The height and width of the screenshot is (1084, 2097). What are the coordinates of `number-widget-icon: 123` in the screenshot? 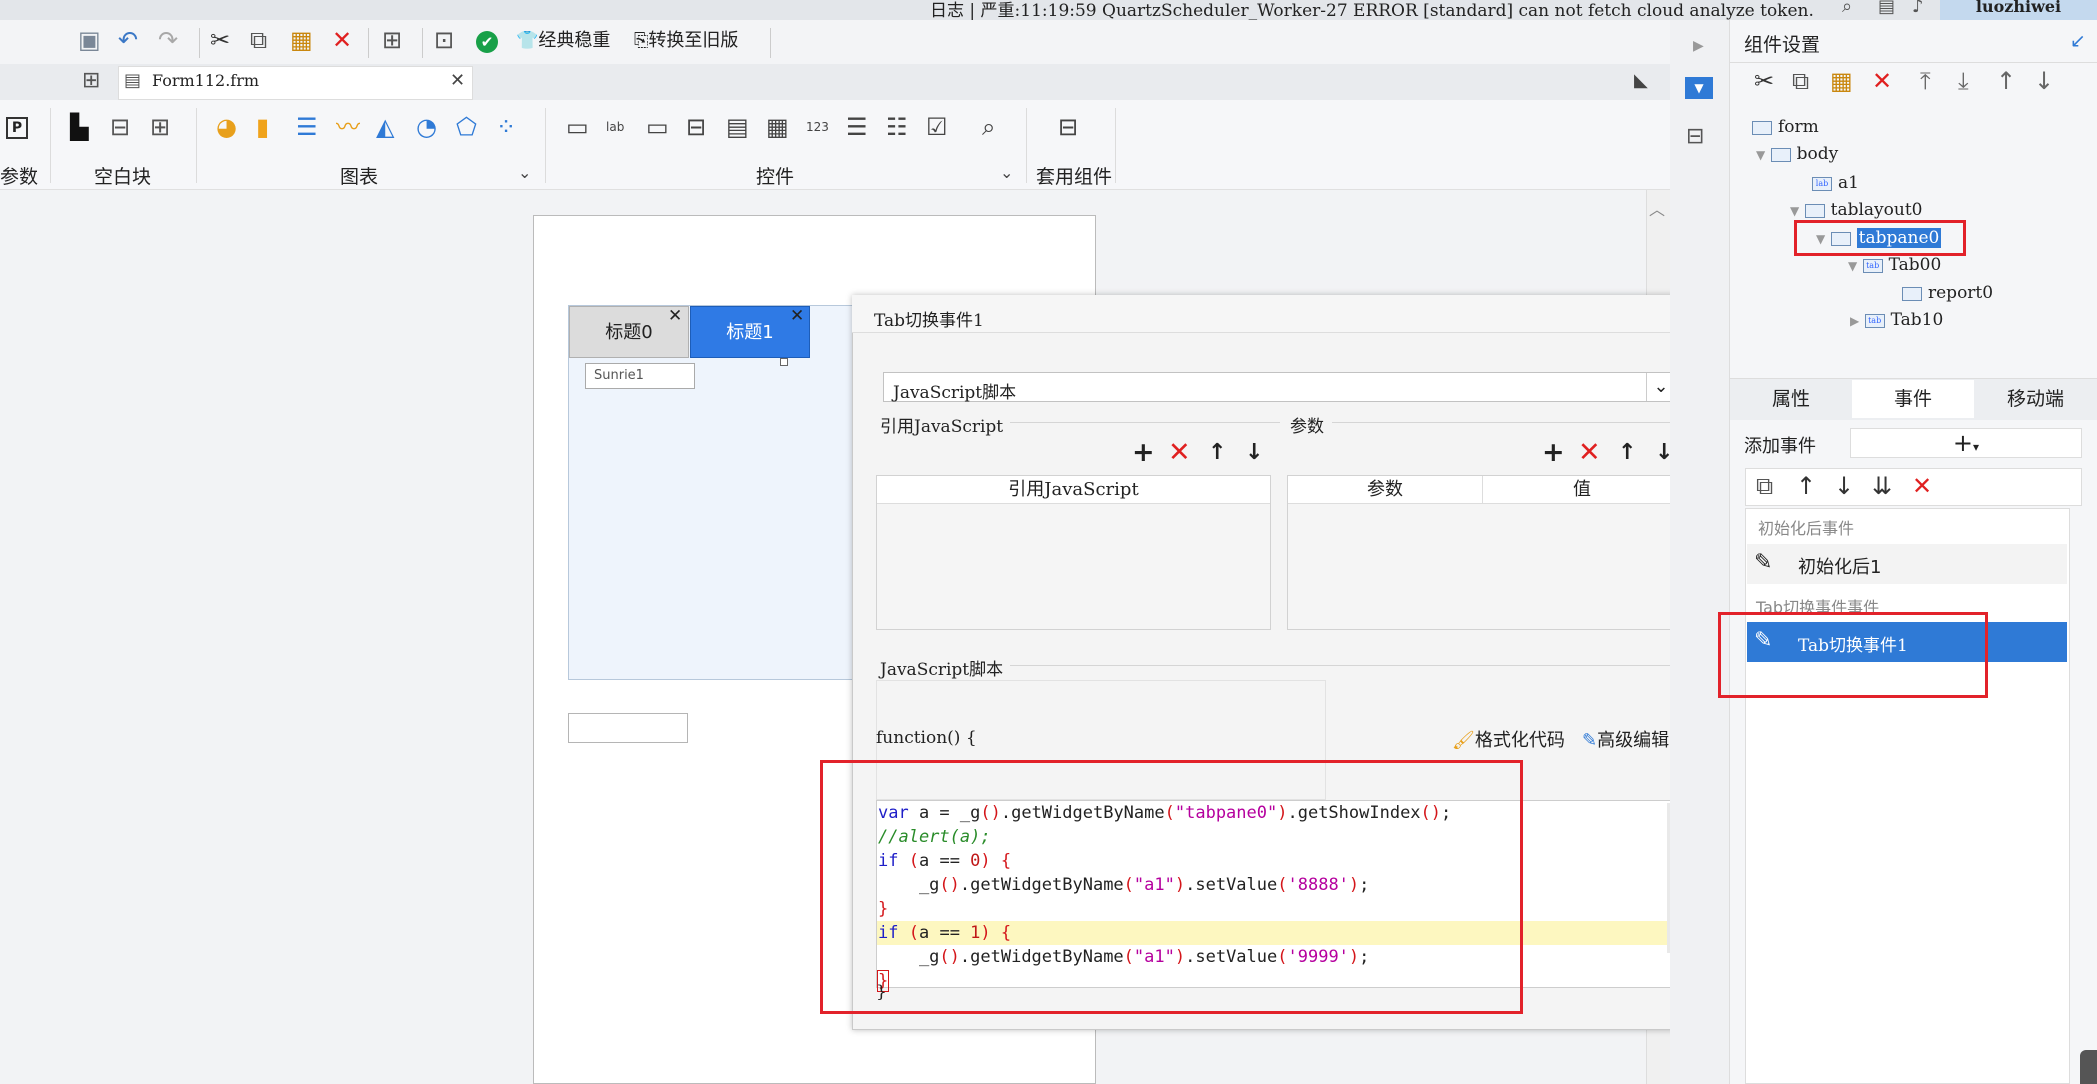 It's located at (817, 127).